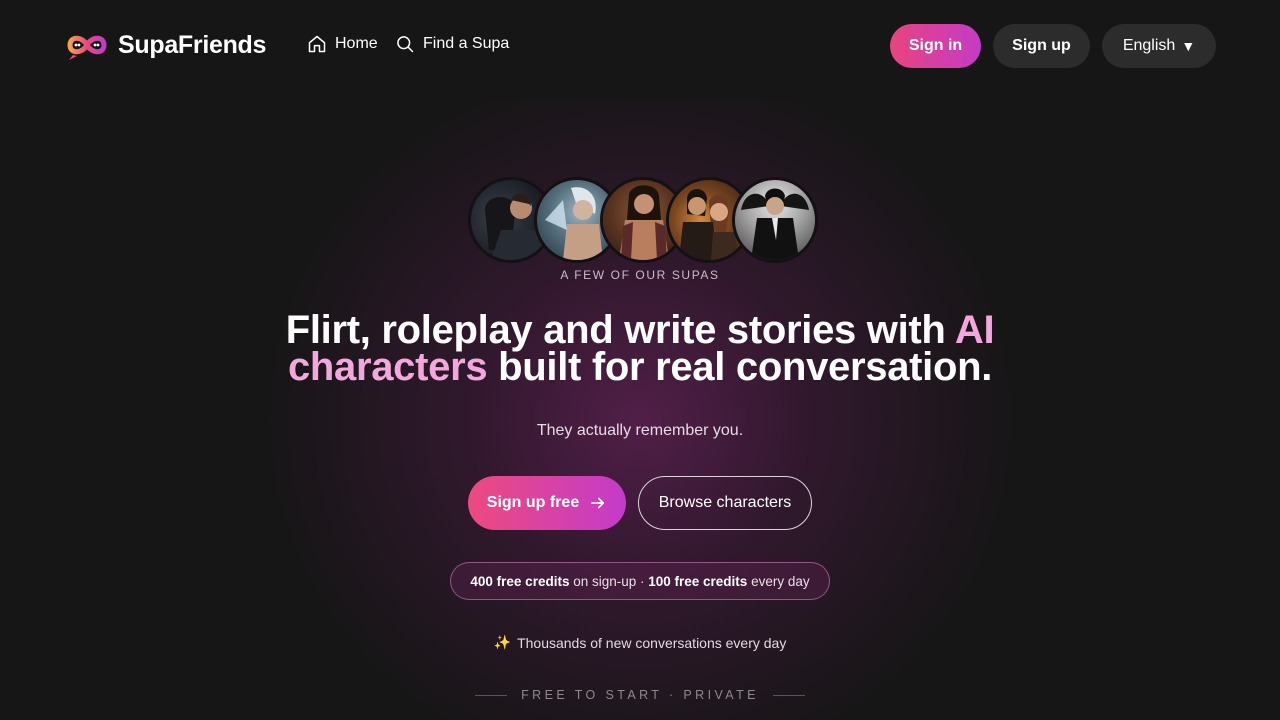  I want to click on signup-free-button: Sign up free, so click(547, 503).